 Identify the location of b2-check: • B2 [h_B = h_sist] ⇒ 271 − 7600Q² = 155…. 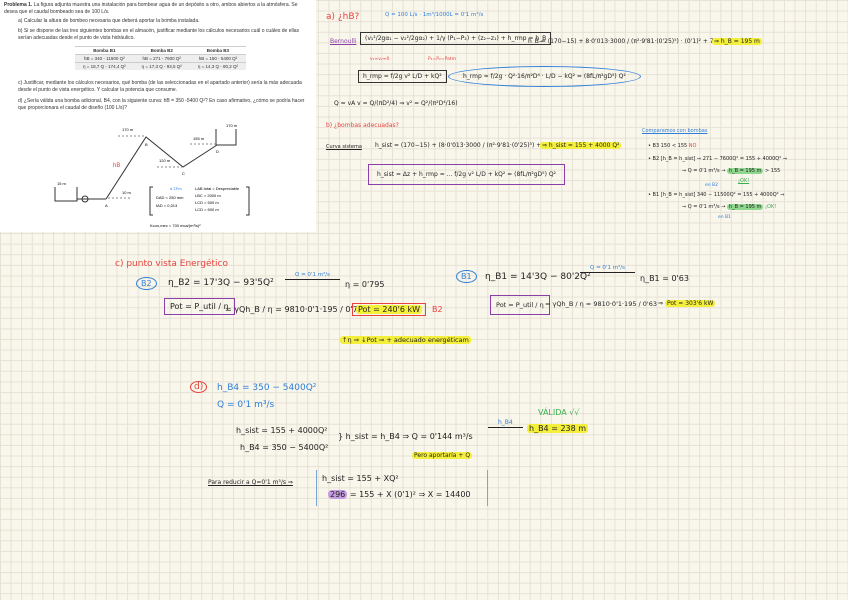
(718, 159).